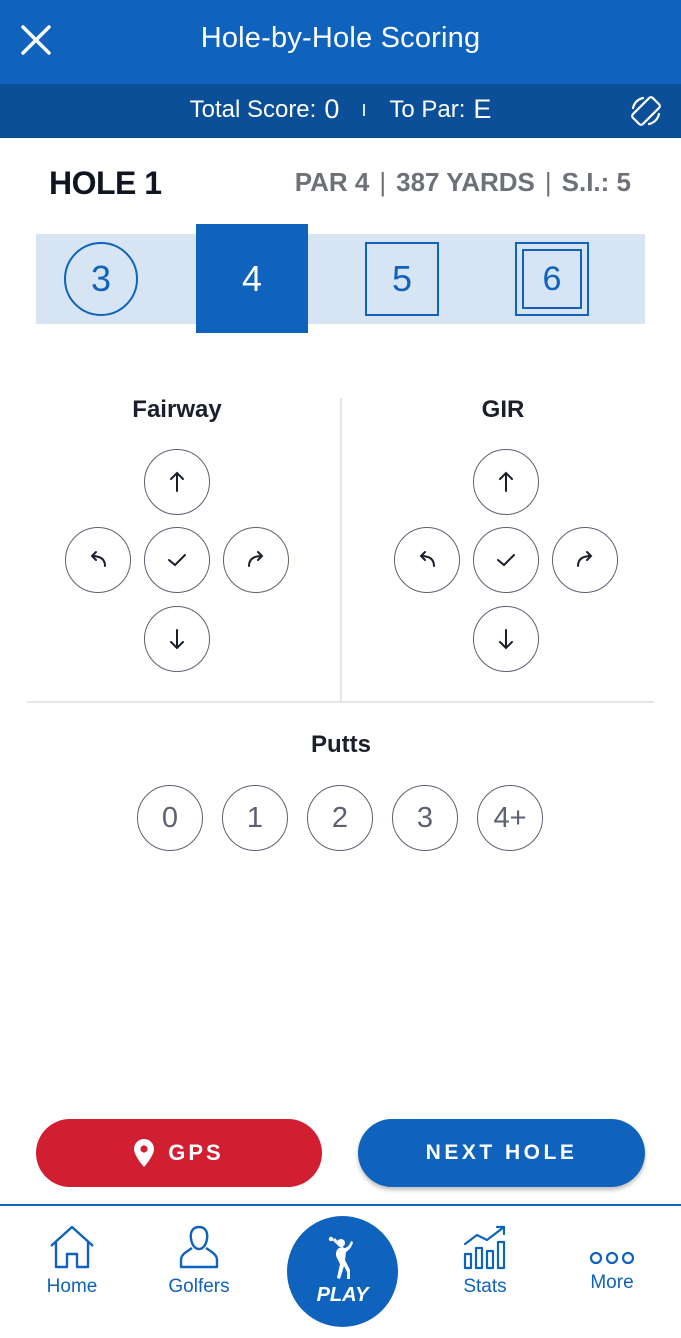  I want to click on top-bar: Hole-by-Hole Scoring, so click(340, 42).